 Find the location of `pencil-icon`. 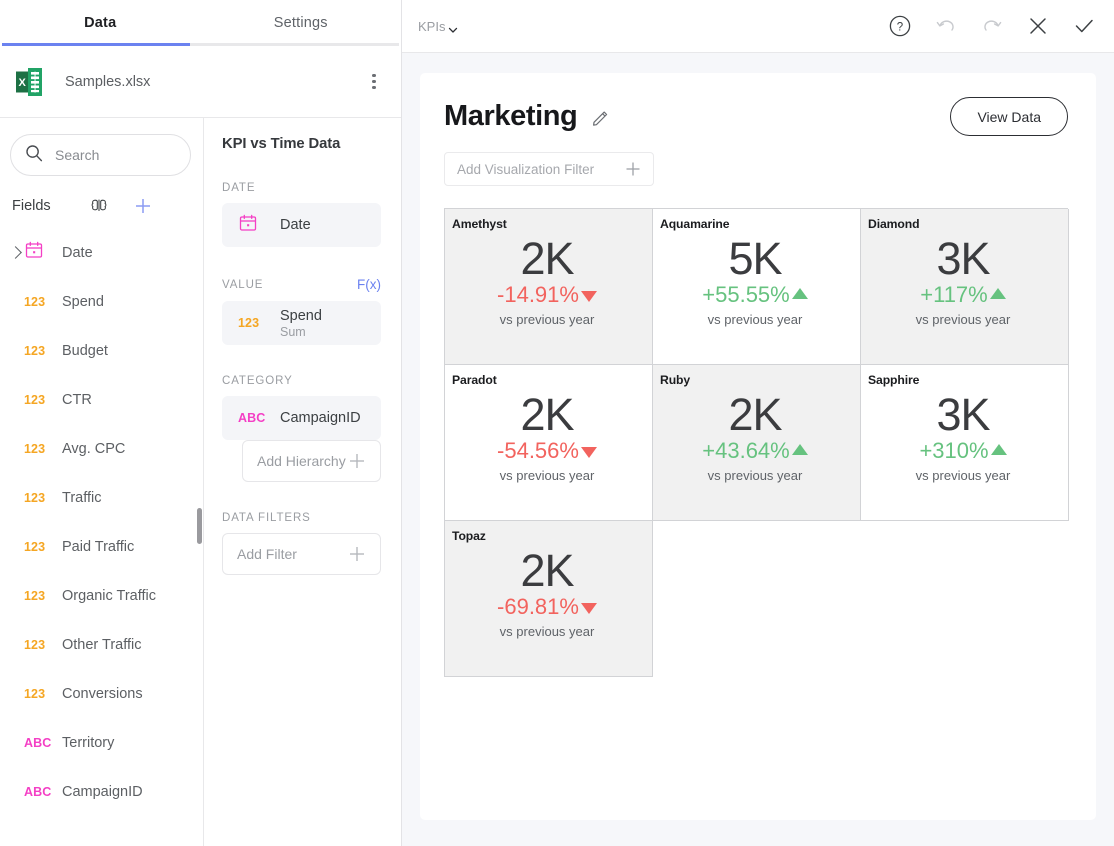

pencil-icon is located at coordinates (601, 117).